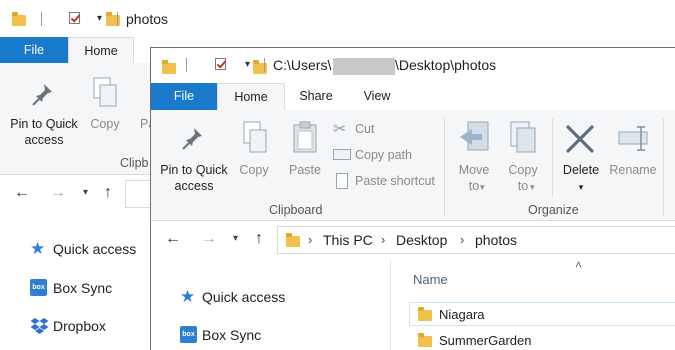 The image size is (675, 350). I want to click on move-to-button: Move to ▾, so click(474, 178).